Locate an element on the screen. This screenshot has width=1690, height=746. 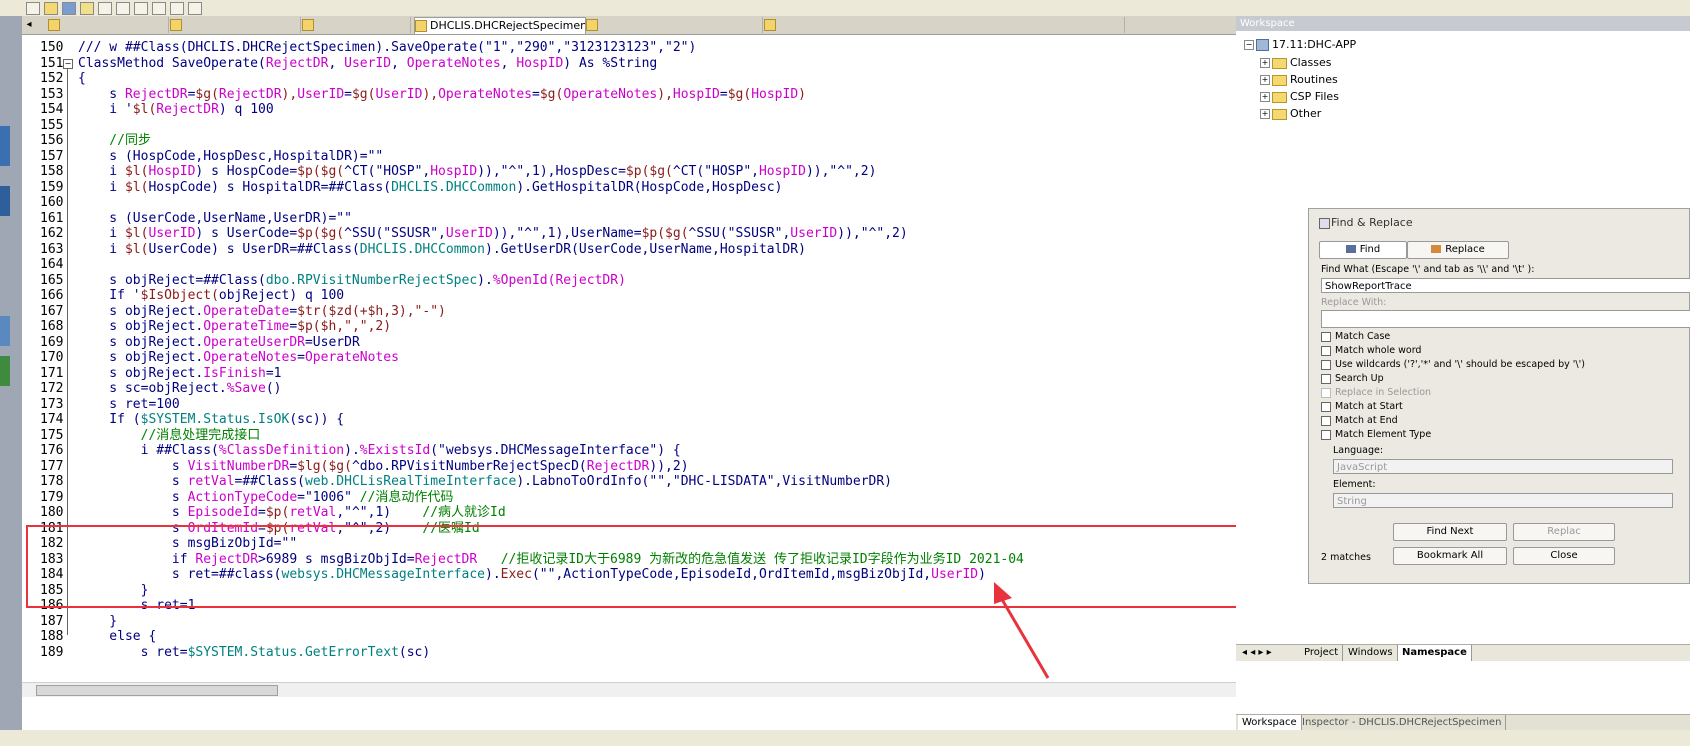
replace-tab: Replace is located at coordinates (1458, 250).